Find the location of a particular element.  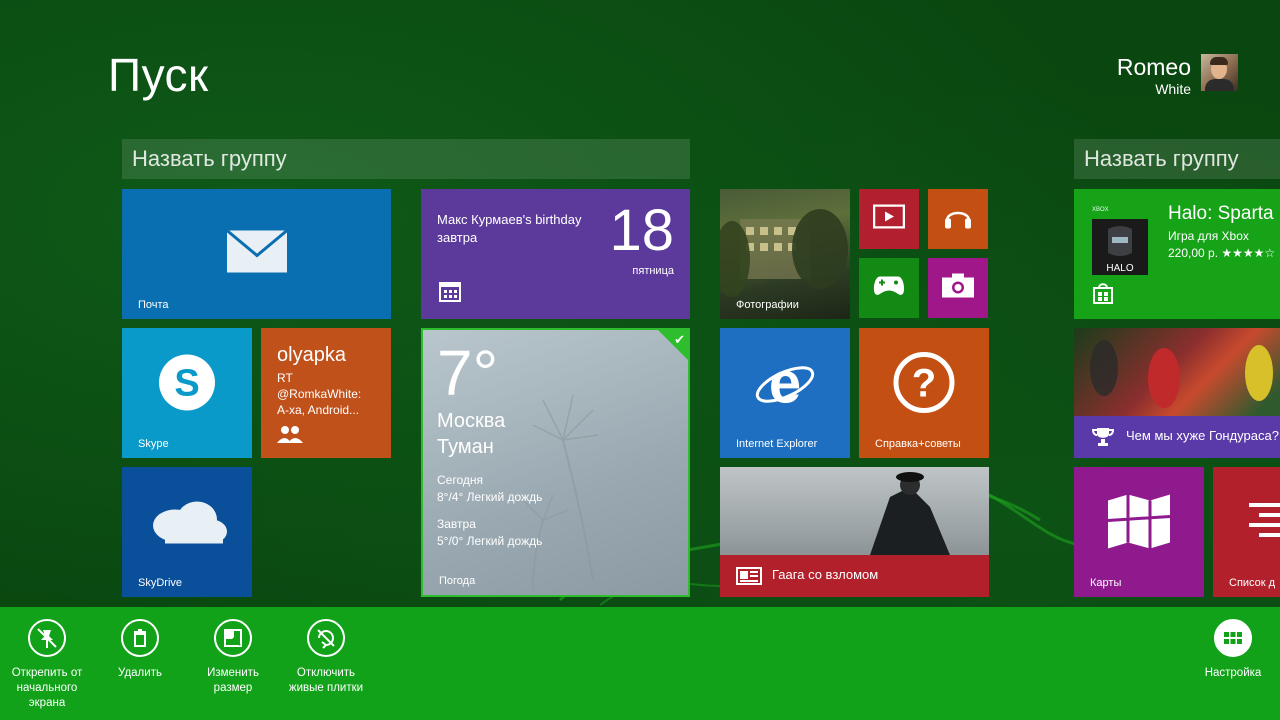

tile-skype: S Skype is located at coordinates (187, 393).